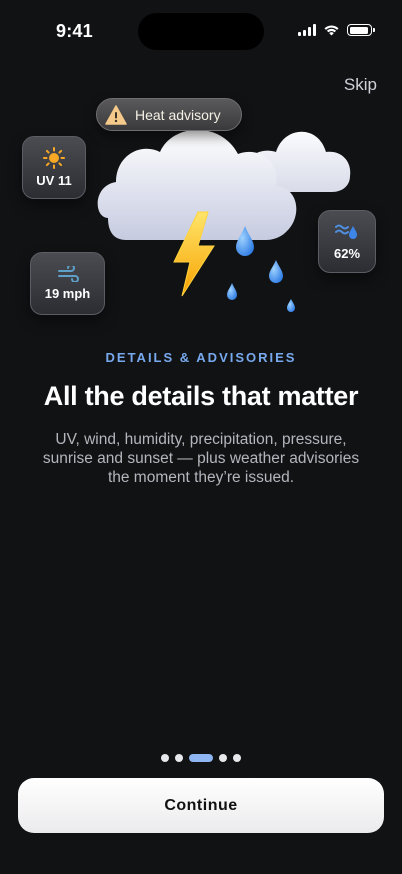  I want to click on battery-icon, so click(361, 30).